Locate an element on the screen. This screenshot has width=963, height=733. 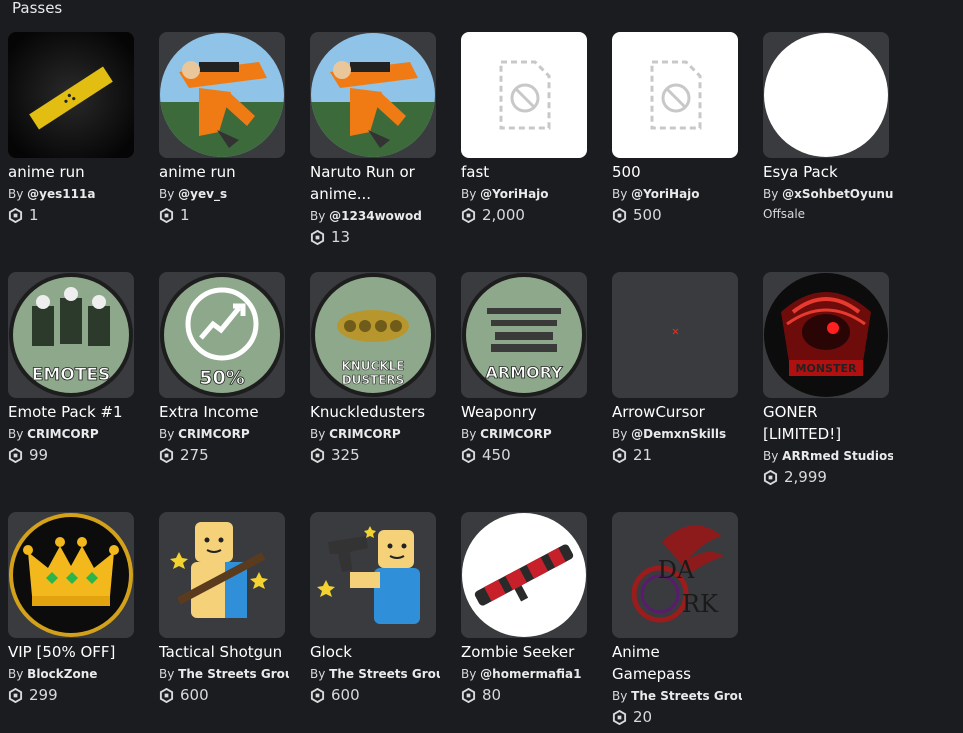
pass-thumbnail: 50% is located at coordinates (222, 335).